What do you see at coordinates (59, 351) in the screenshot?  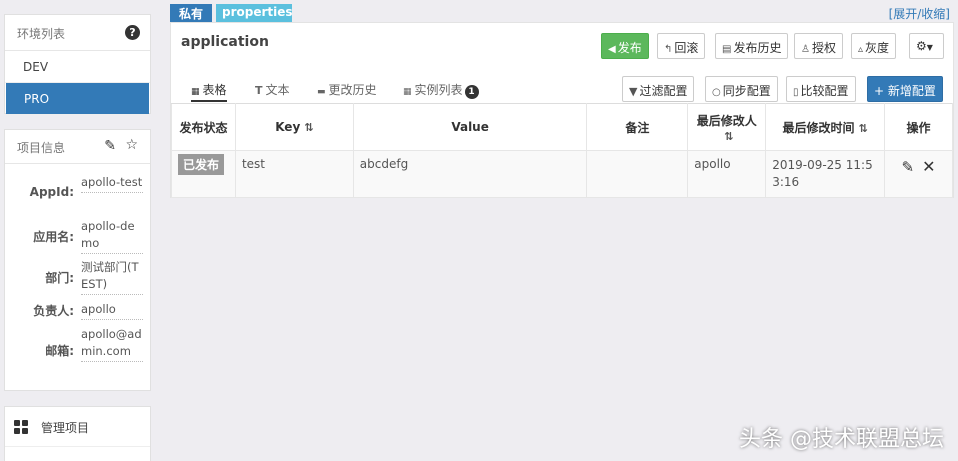 I see `info-label: 邮箱:` at bounding box center [59, 351].